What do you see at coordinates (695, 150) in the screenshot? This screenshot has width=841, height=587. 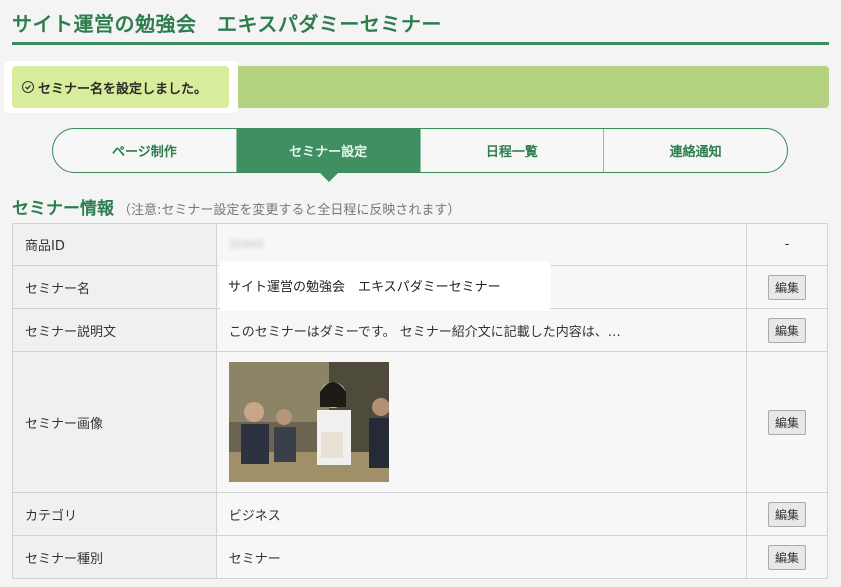 I see `tab-notifications: 連絡通知` at bounding box center [695, 150].